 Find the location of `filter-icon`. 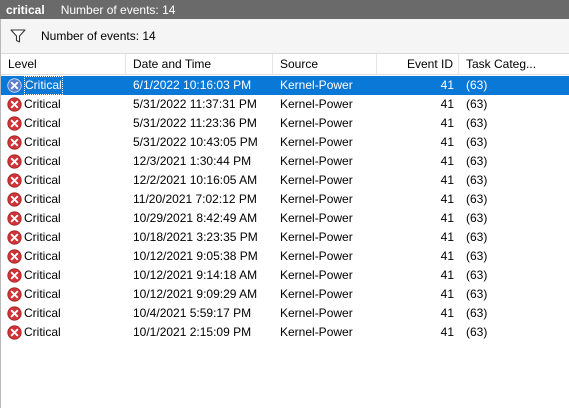

filter-icon is located at coordinates (18, 36).